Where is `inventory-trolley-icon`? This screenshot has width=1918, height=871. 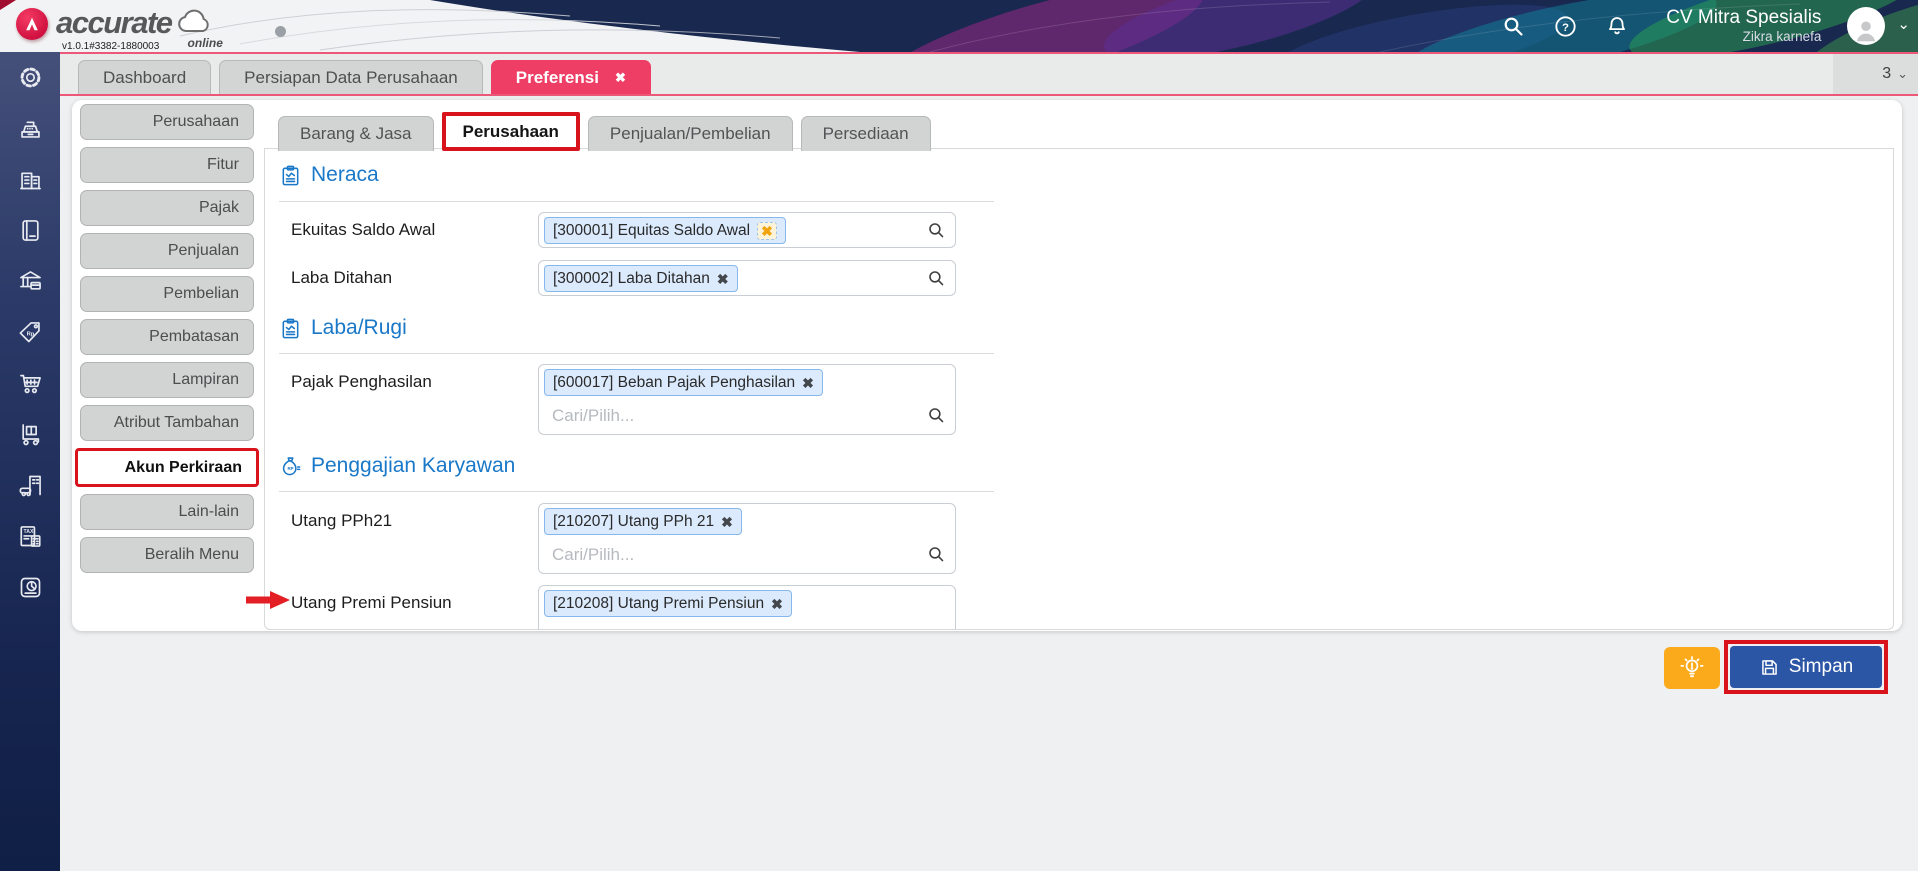 inventory-trolley-icon is located at coordinates (30, 434).